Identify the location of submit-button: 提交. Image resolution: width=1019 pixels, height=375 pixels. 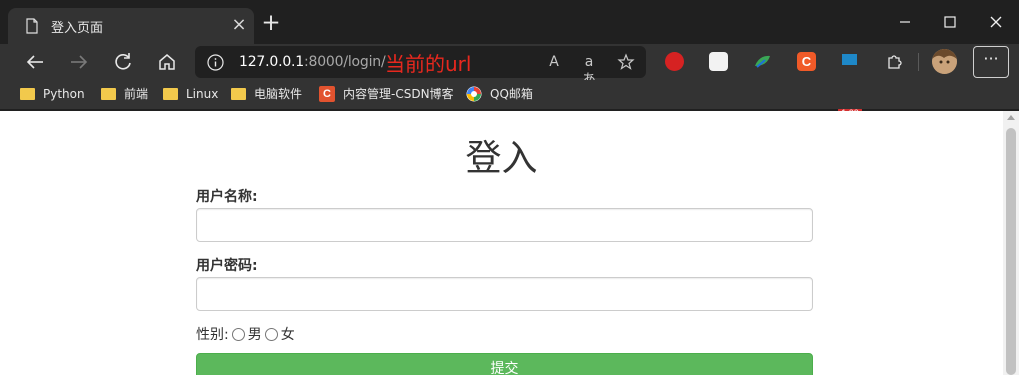
(504, 364).